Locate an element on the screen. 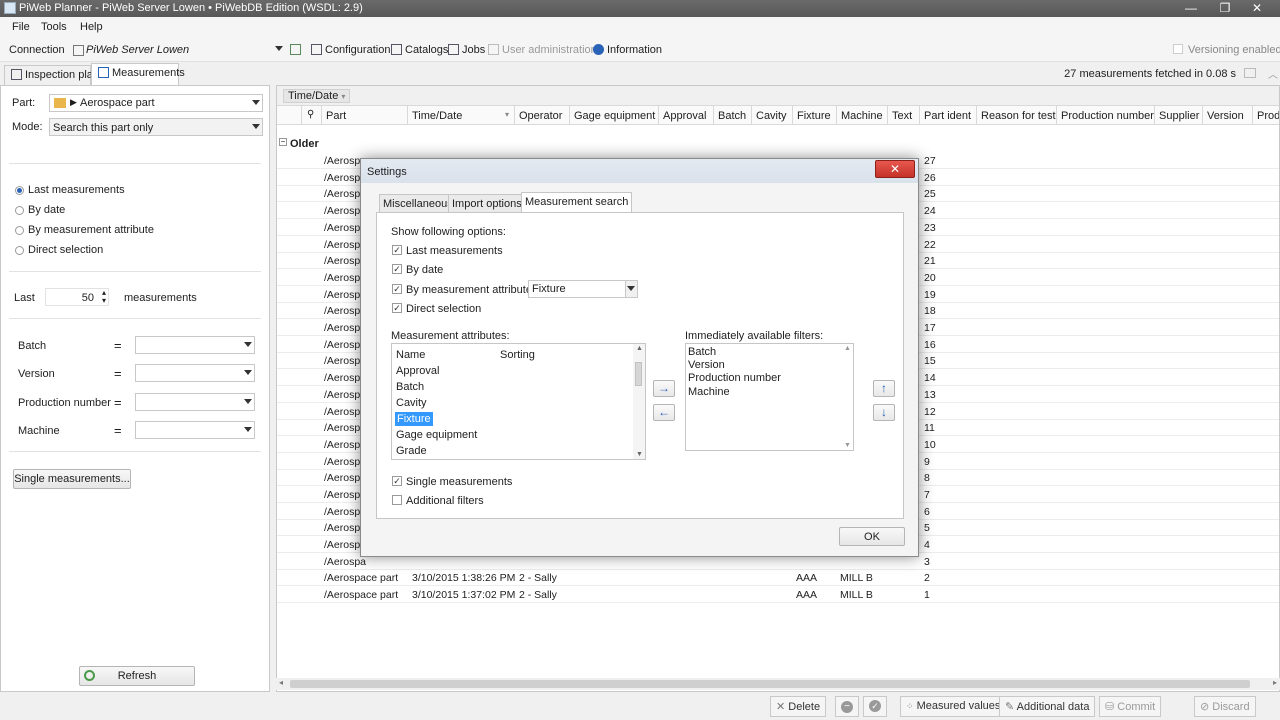 This screenshot has width=1280, height=720. versioning-checkbox is located at coordinates (1178, 49).